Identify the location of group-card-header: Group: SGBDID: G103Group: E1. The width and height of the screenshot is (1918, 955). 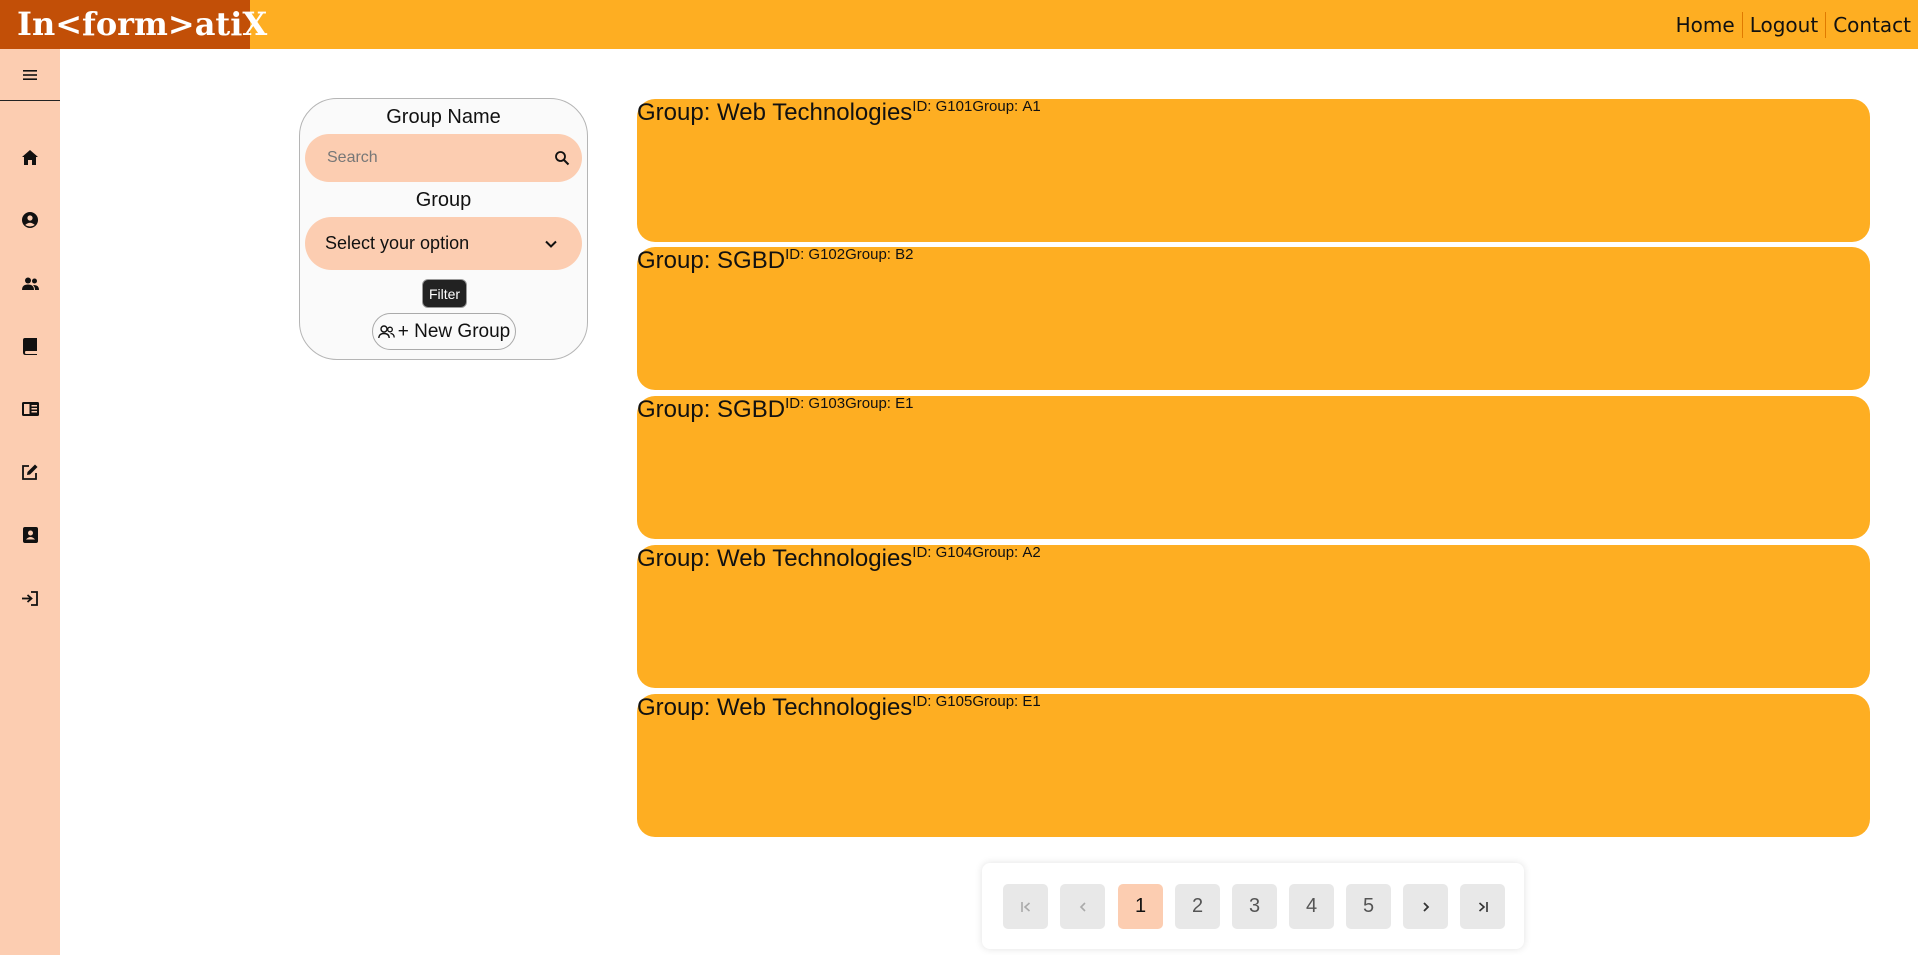
(775, 409).